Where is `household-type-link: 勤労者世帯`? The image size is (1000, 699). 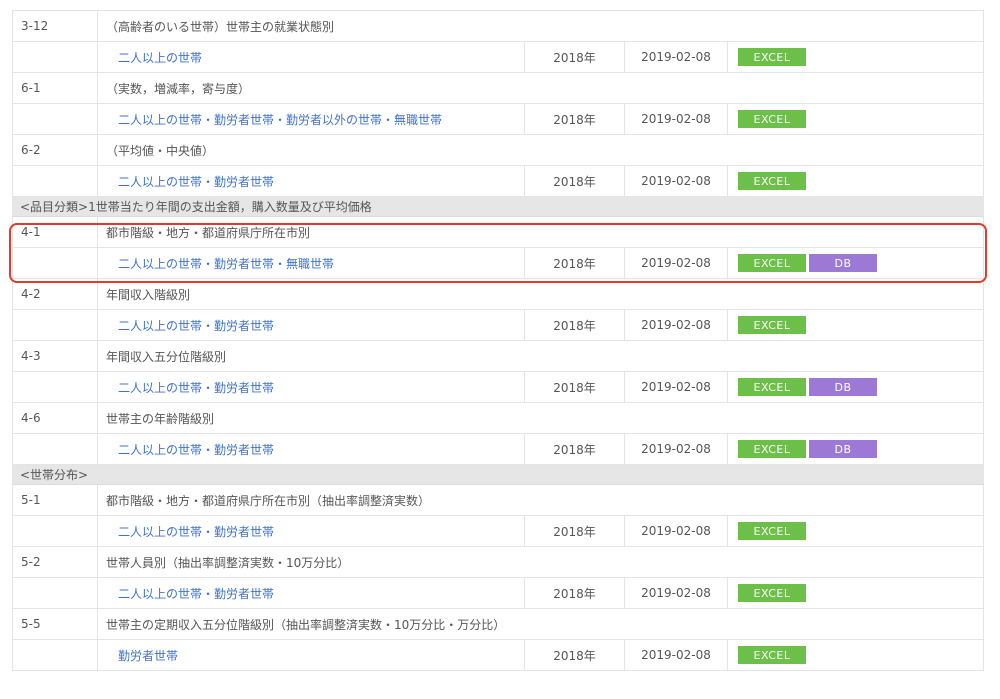
household-type-link: 勤労者世帯 is located at coordinates (311, 655).